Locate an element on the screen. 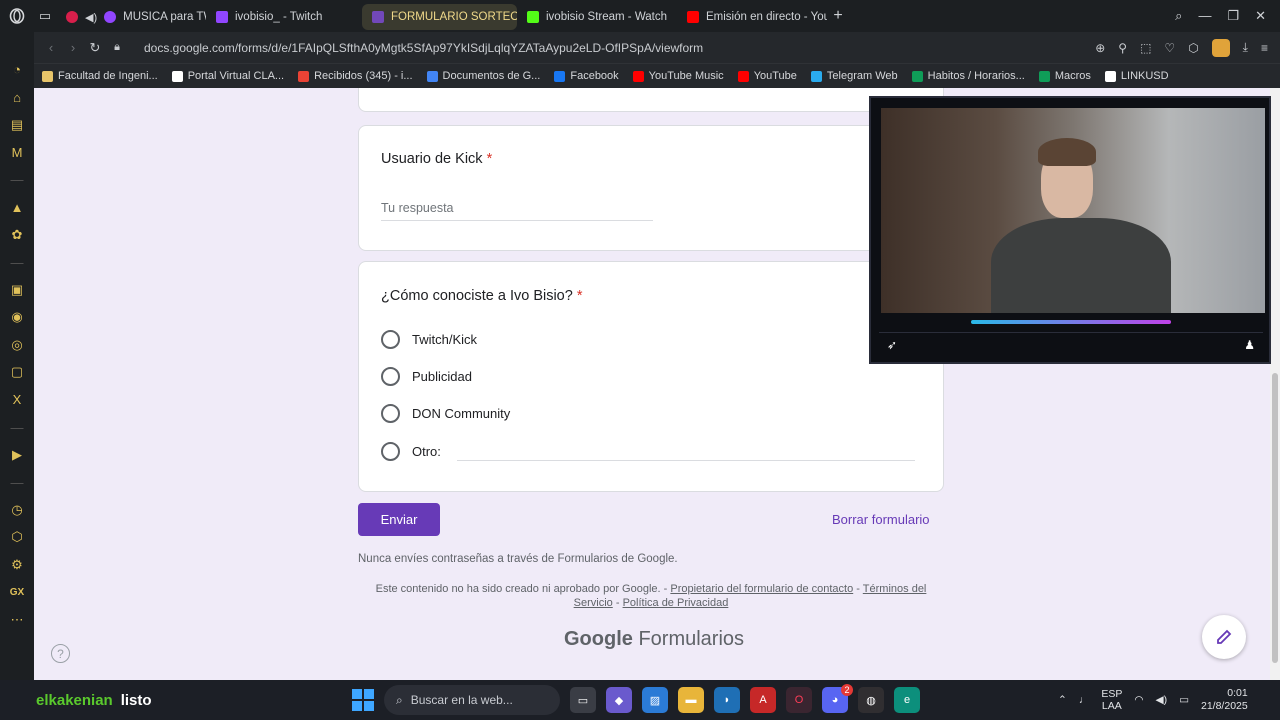 The image size is (1280, 720). answer-input: Tu respuesta is located at coordinates (417, 208).